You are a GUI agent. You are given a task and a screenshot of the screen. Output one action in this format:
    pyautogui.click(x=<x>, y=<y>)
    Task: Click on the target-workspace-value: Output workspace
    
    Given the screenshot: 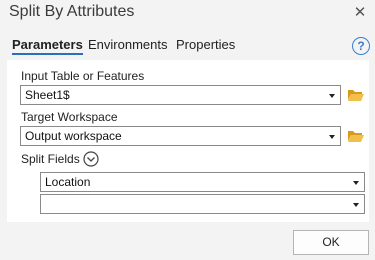 What is the action you would take?
    pyautogui.click(x=73, y=136)
    